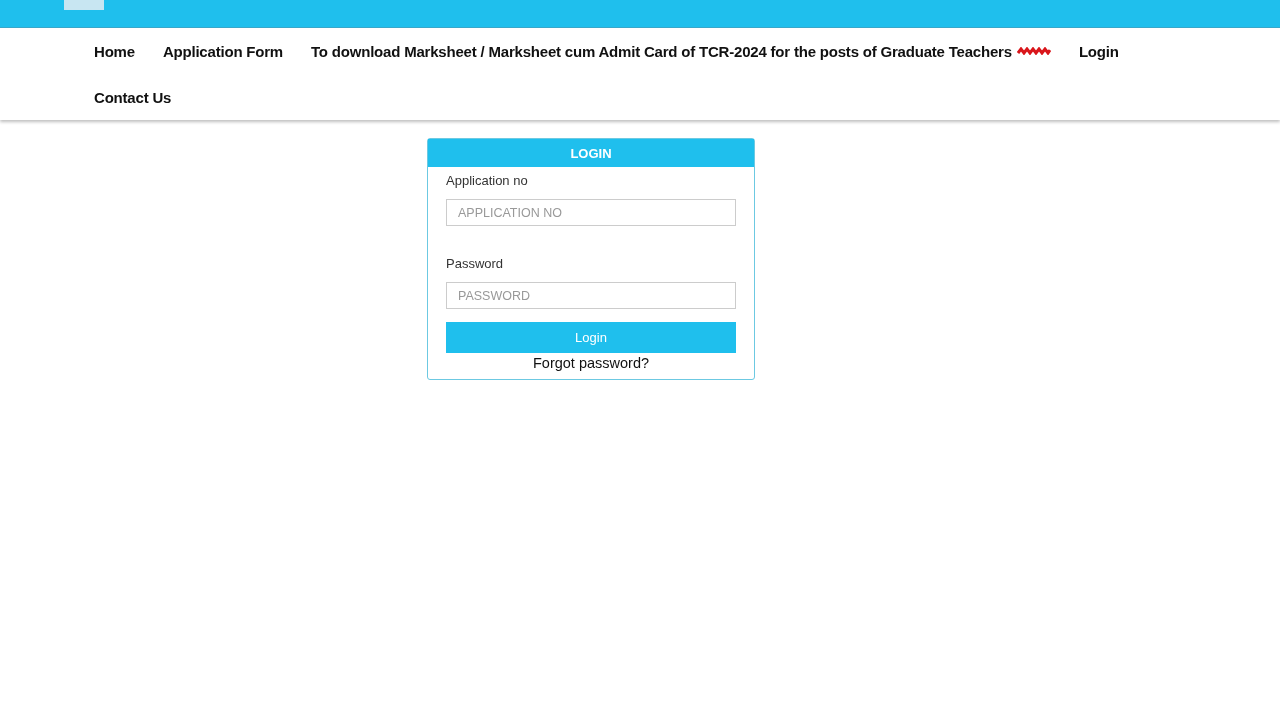  Describe the element at coordinates (133, 97) in the screenshot. I see `nav-link: Contact Us` at that location.